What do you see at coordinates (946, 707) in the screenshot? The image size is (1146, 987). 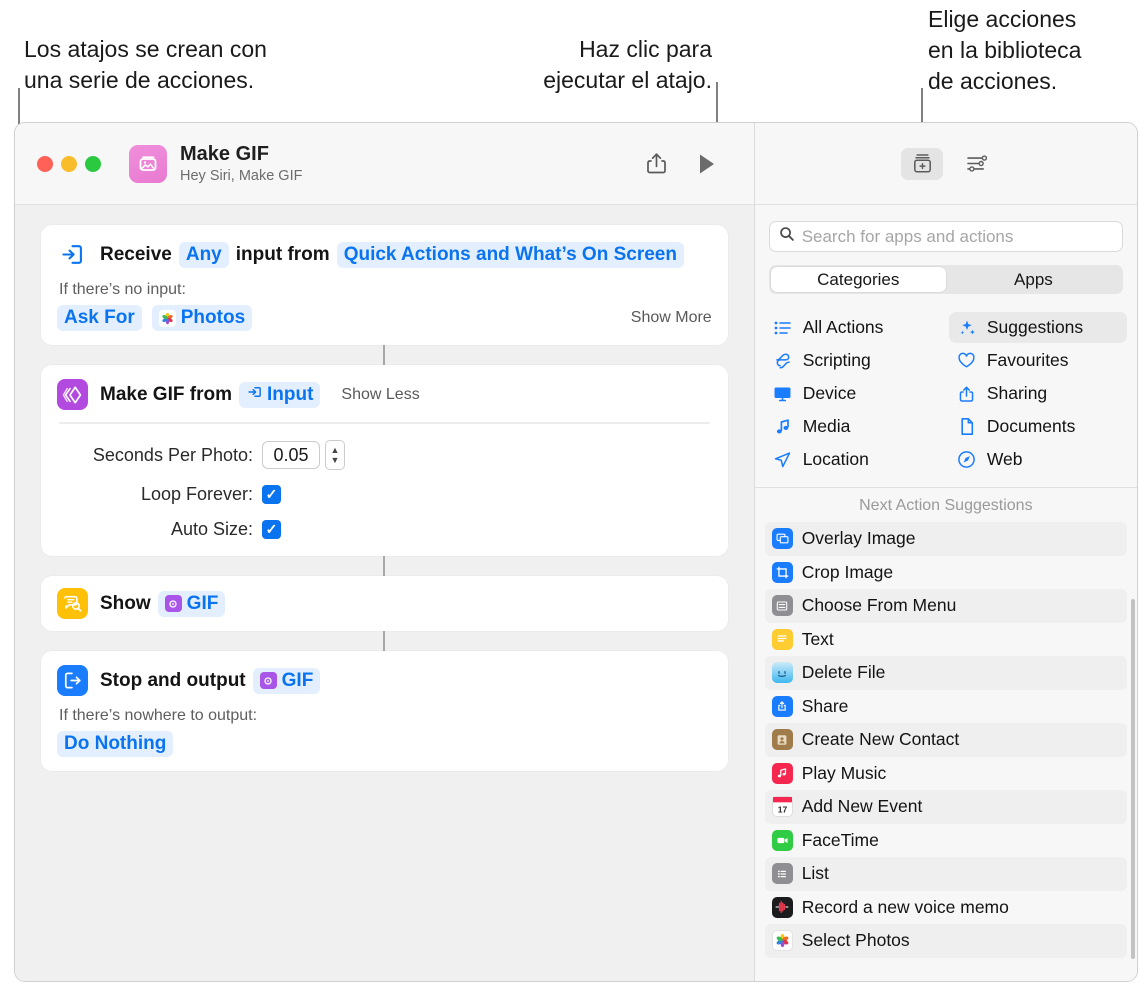 I see `list-item: Share` at bounding box center [946, 707].